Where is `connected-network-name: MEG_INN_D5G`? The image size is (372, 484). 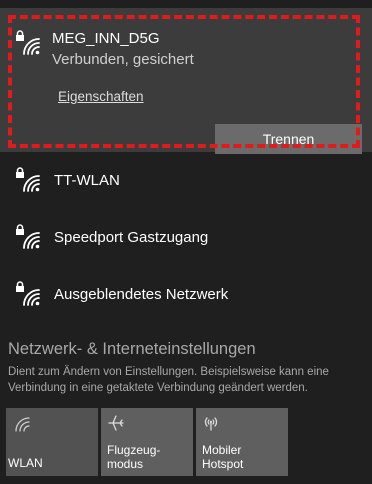
connected-network-name: MEG_INN_D5G is located at coordinates (106, 38).